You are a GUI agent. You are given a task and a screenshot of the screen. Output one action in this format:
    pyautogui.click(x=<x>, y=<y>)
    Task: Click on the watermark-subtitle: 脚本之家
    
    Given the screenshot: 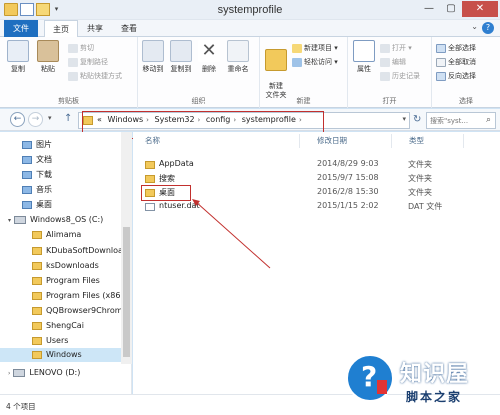 What is the action you would take?
    pyautogui.click(x=434, y=397)
    